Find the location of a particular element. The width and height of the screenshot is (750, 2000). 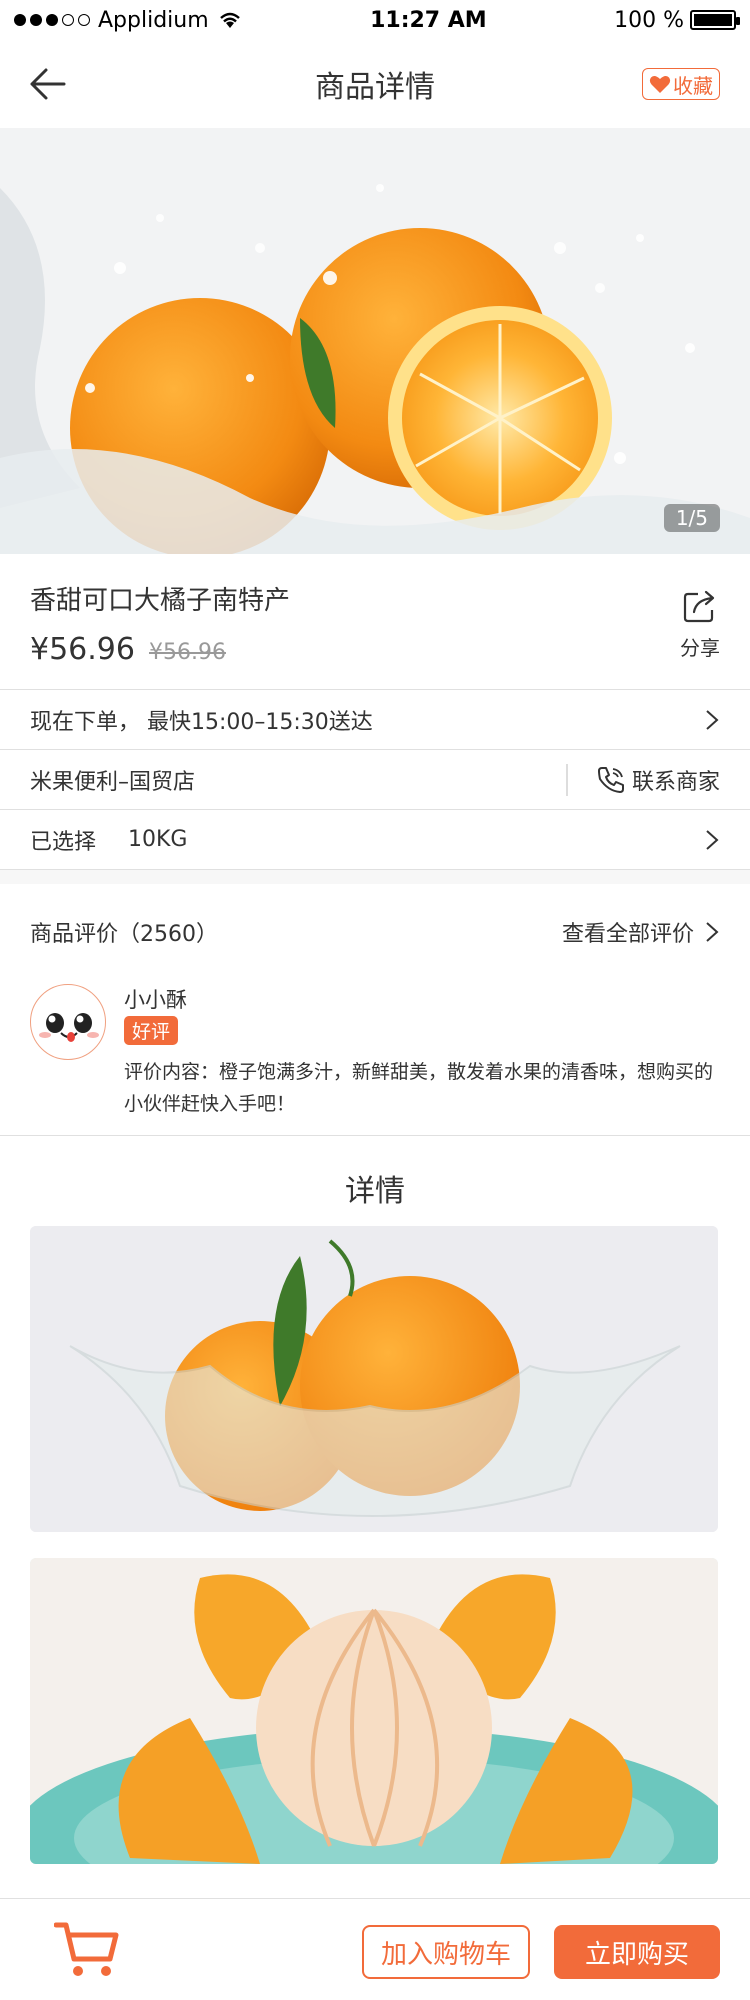

cartoon-face-avatar is located at coordinates (69, 1027).